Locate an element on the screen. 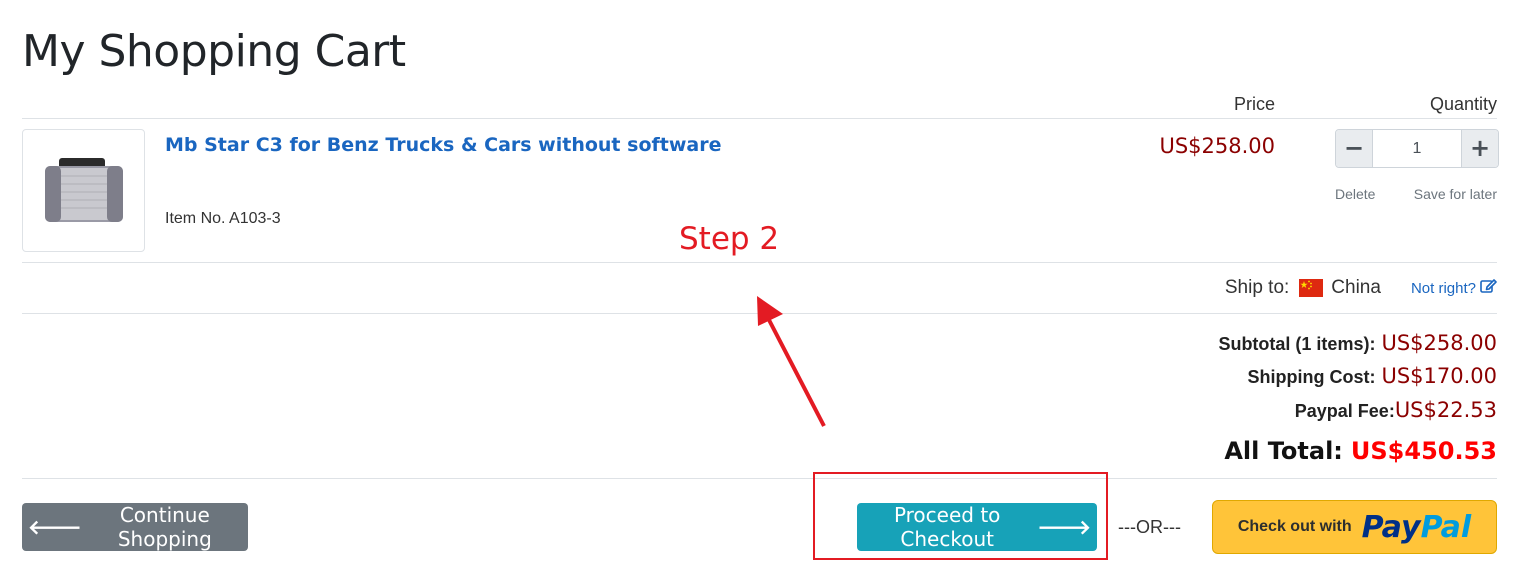  shipping-cost-label: Shipping Cost: is located at coordinates (1311, 377).